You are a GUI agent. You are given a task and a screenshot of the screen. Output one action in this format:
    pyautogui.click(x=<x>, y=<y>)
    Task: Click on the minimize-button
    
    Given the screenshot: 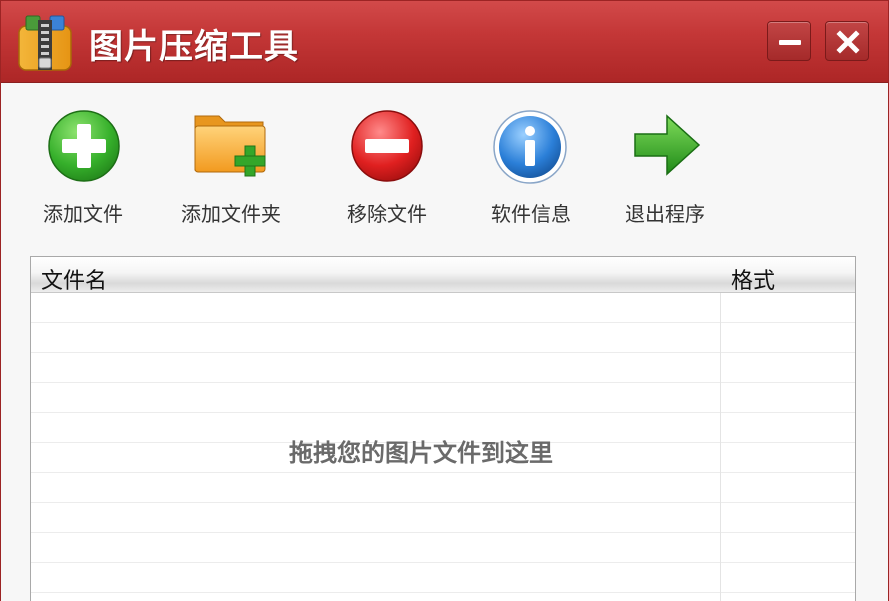 What is the action you would take?
    pyautogui.click(x=789, y=41)
    